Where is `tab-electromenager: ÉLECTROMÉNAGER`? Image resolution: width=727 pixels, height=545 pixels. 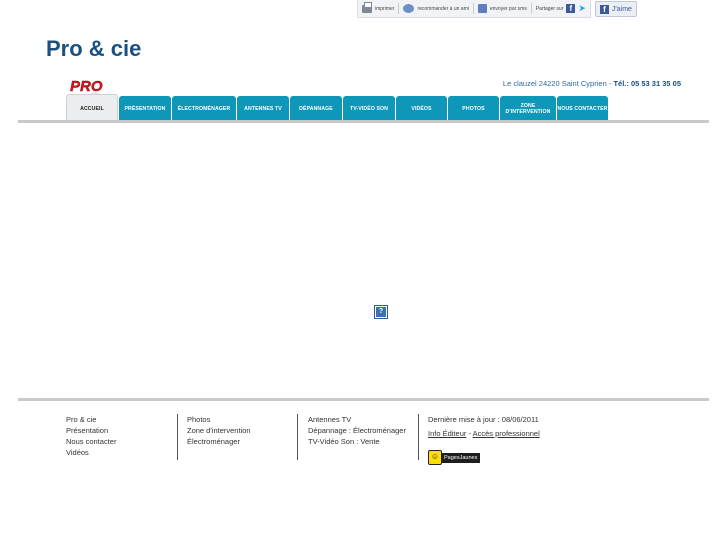 tab-electromenager: ÉLECTROMÉNAGER is located at coordinates (204, 109).